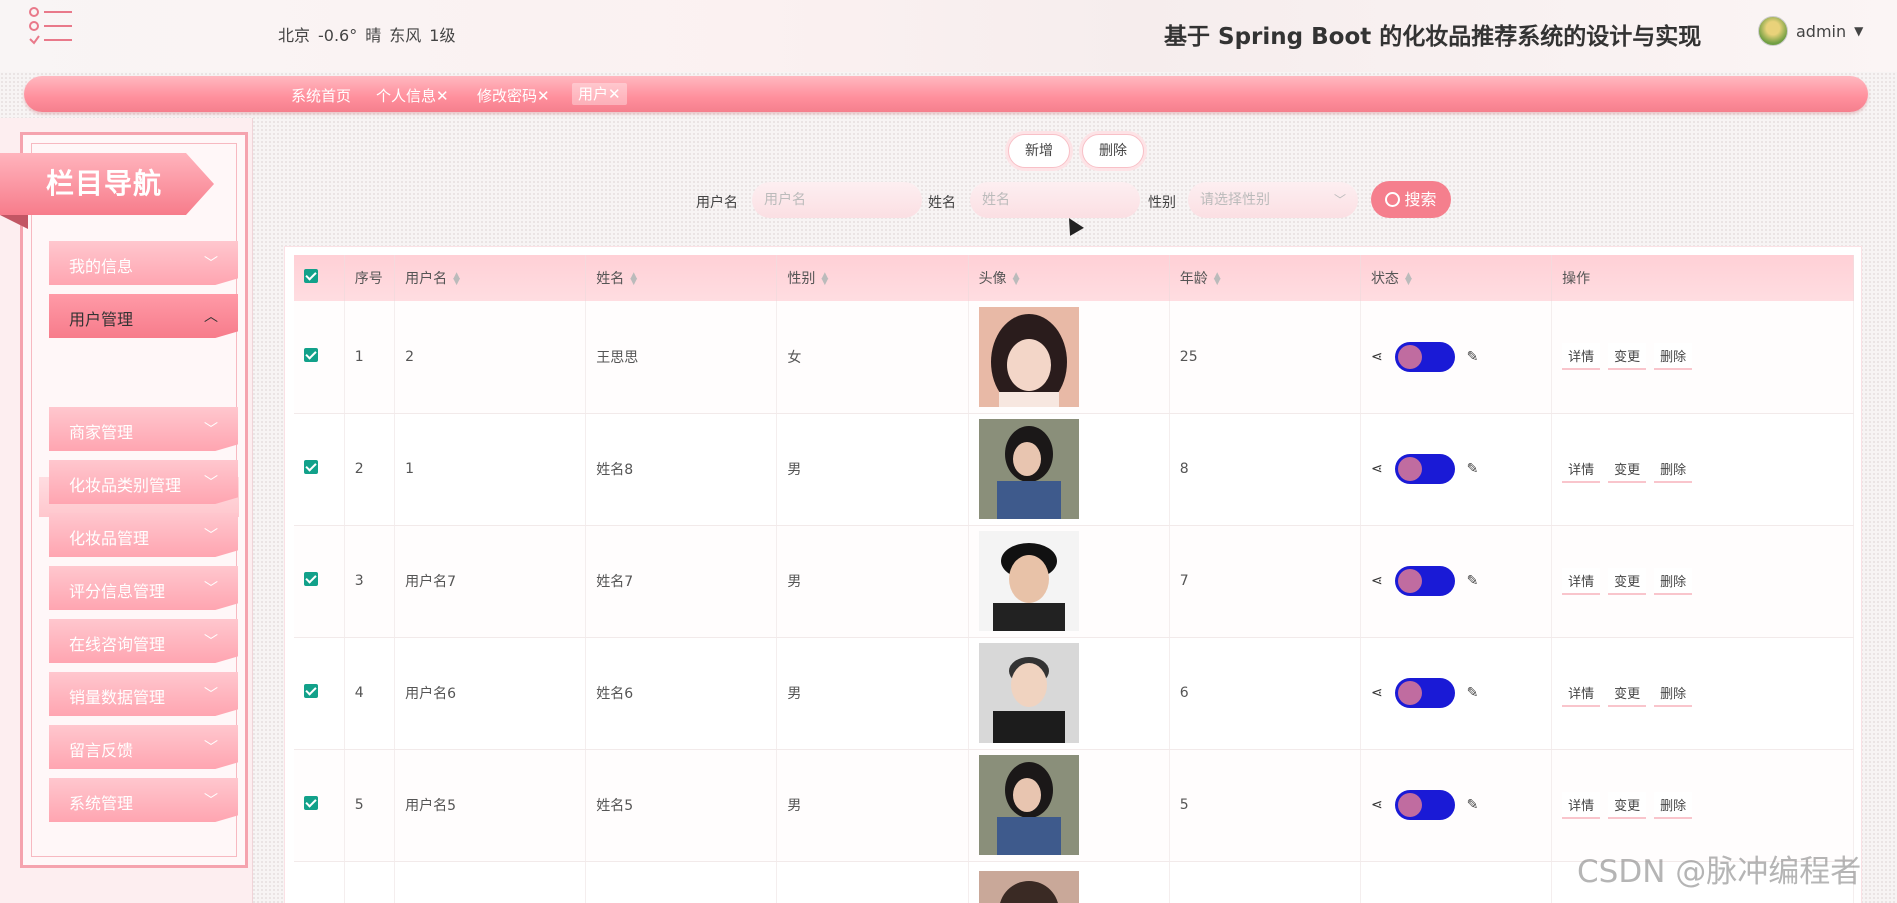 The height and width of the screenshot is (903, 1897). What do you see at coordinates (1235, 200) in the screenshot?
I see `gender-select-placeholder: 请选择性别` at bounding box center [1235, 200].